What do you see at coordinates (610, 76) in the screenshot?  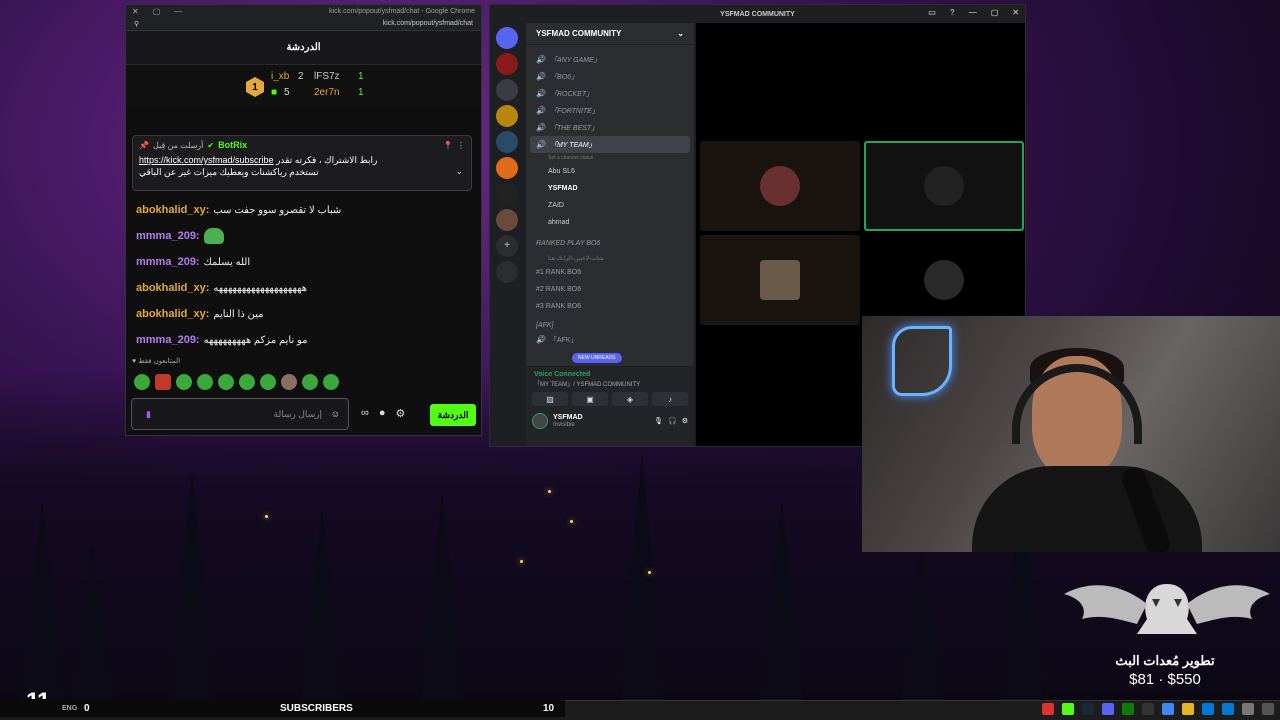 I see `voice-channel: 🔊 「BO6」` at bounding box center [610, 76].